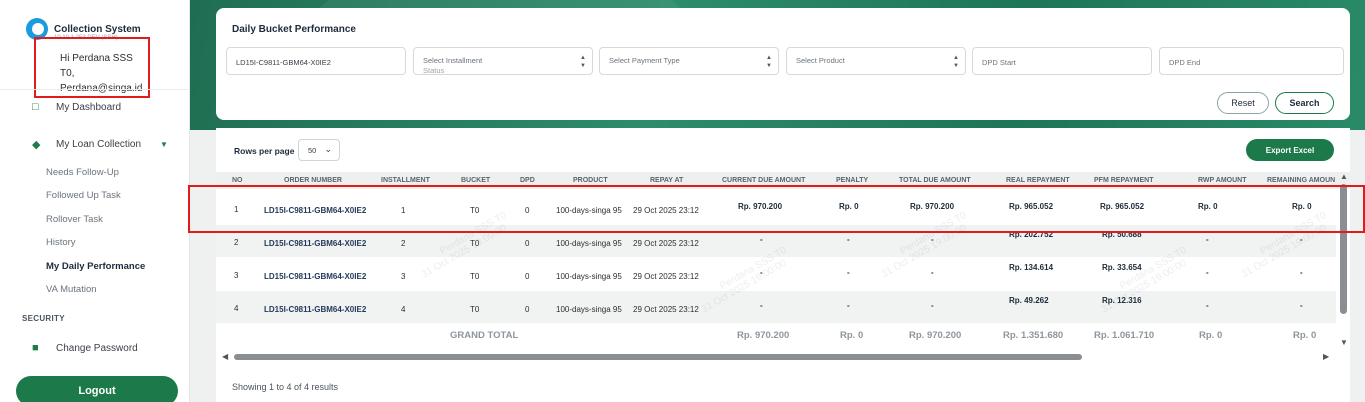  Describe the element at coordinates (1031, 267) in the screenshot. I see `cell-real-repayment: Rp. 134.614` at that location.